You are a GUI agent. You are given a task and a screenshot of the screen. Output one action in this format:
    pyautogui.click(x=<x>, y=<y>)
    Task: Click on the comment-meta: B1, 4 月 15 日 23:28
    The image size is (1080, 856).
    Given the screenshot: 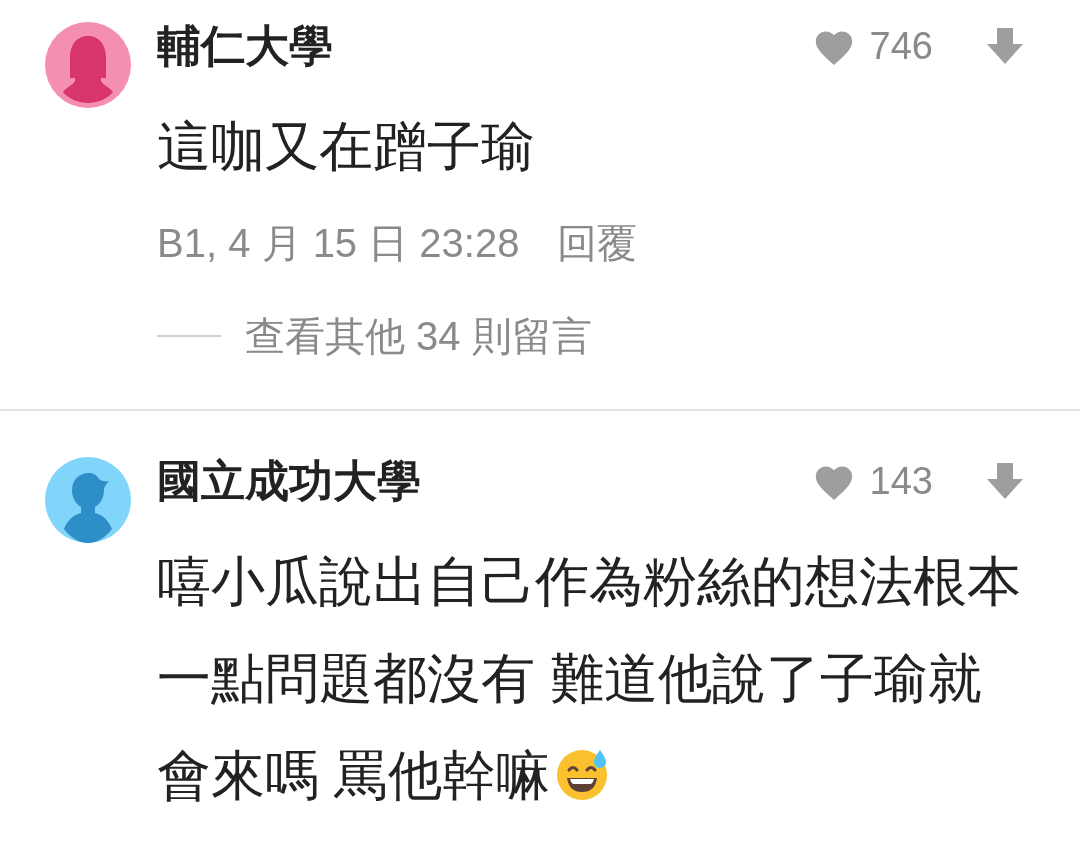 What is the action you would take?
    pyautogui.click(x=338, y=243)
    